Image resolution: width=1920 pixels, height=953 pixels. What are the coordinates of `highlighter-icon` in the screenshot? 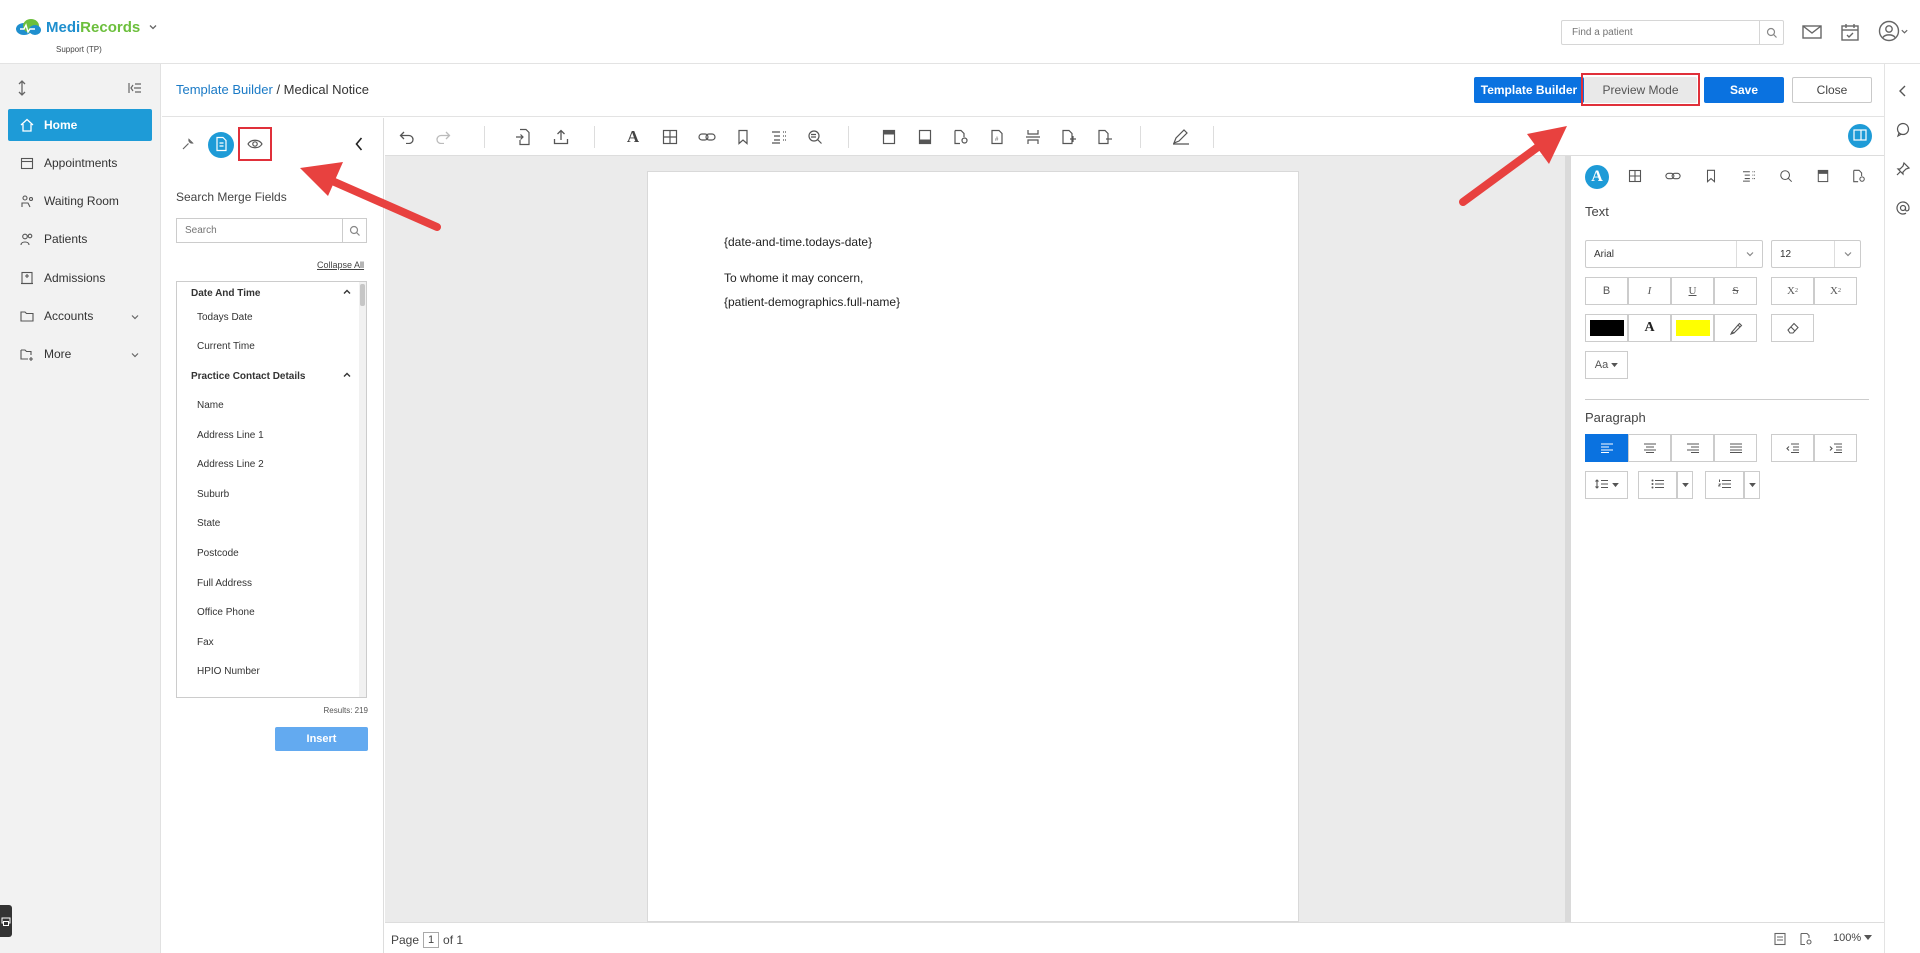 It's located at (1735, 328).